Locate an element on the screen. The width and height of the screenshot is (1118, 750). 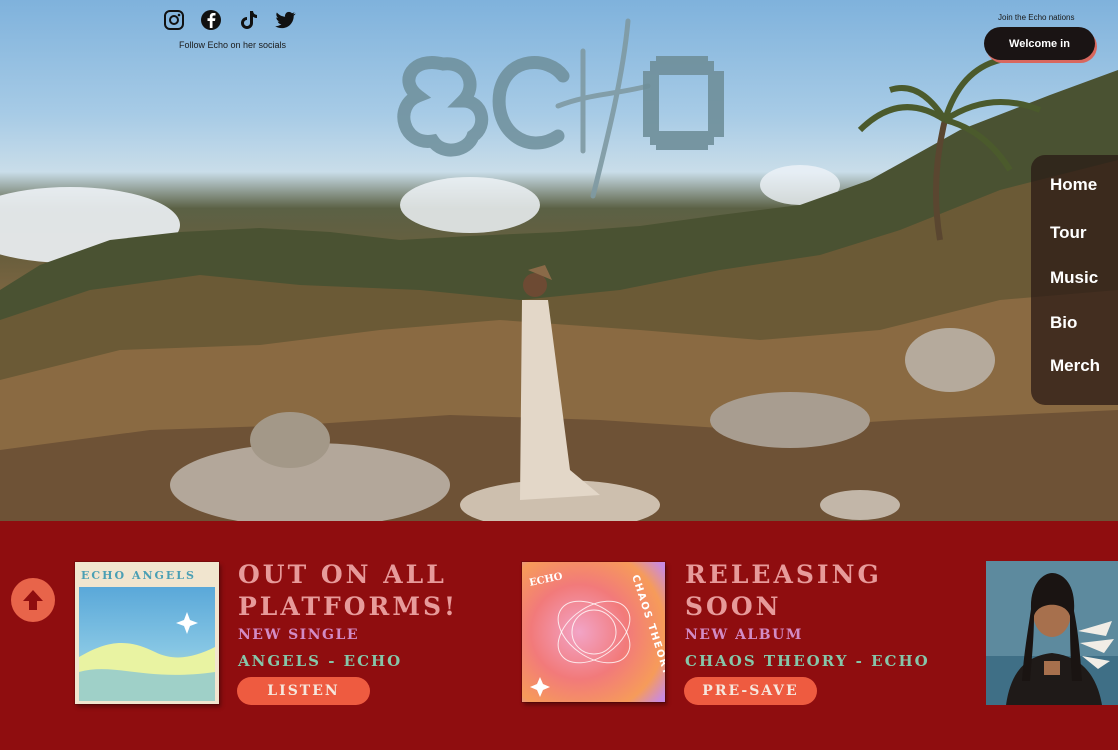
main-nav: Home Tour Music Bio Merch is located at coordinates (1074, 280).